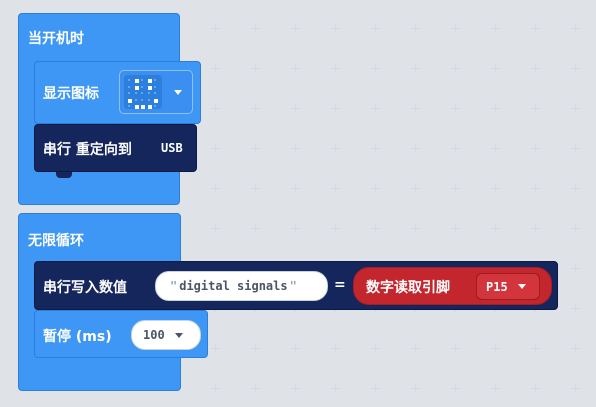 Image resolution: width=596 pixels, height=407 pixels. What do you see at coordinates (87, 150) in the screenshot?
I see `serial-redirect-label: 串行 重定向到` at bounding box center [87, 150].